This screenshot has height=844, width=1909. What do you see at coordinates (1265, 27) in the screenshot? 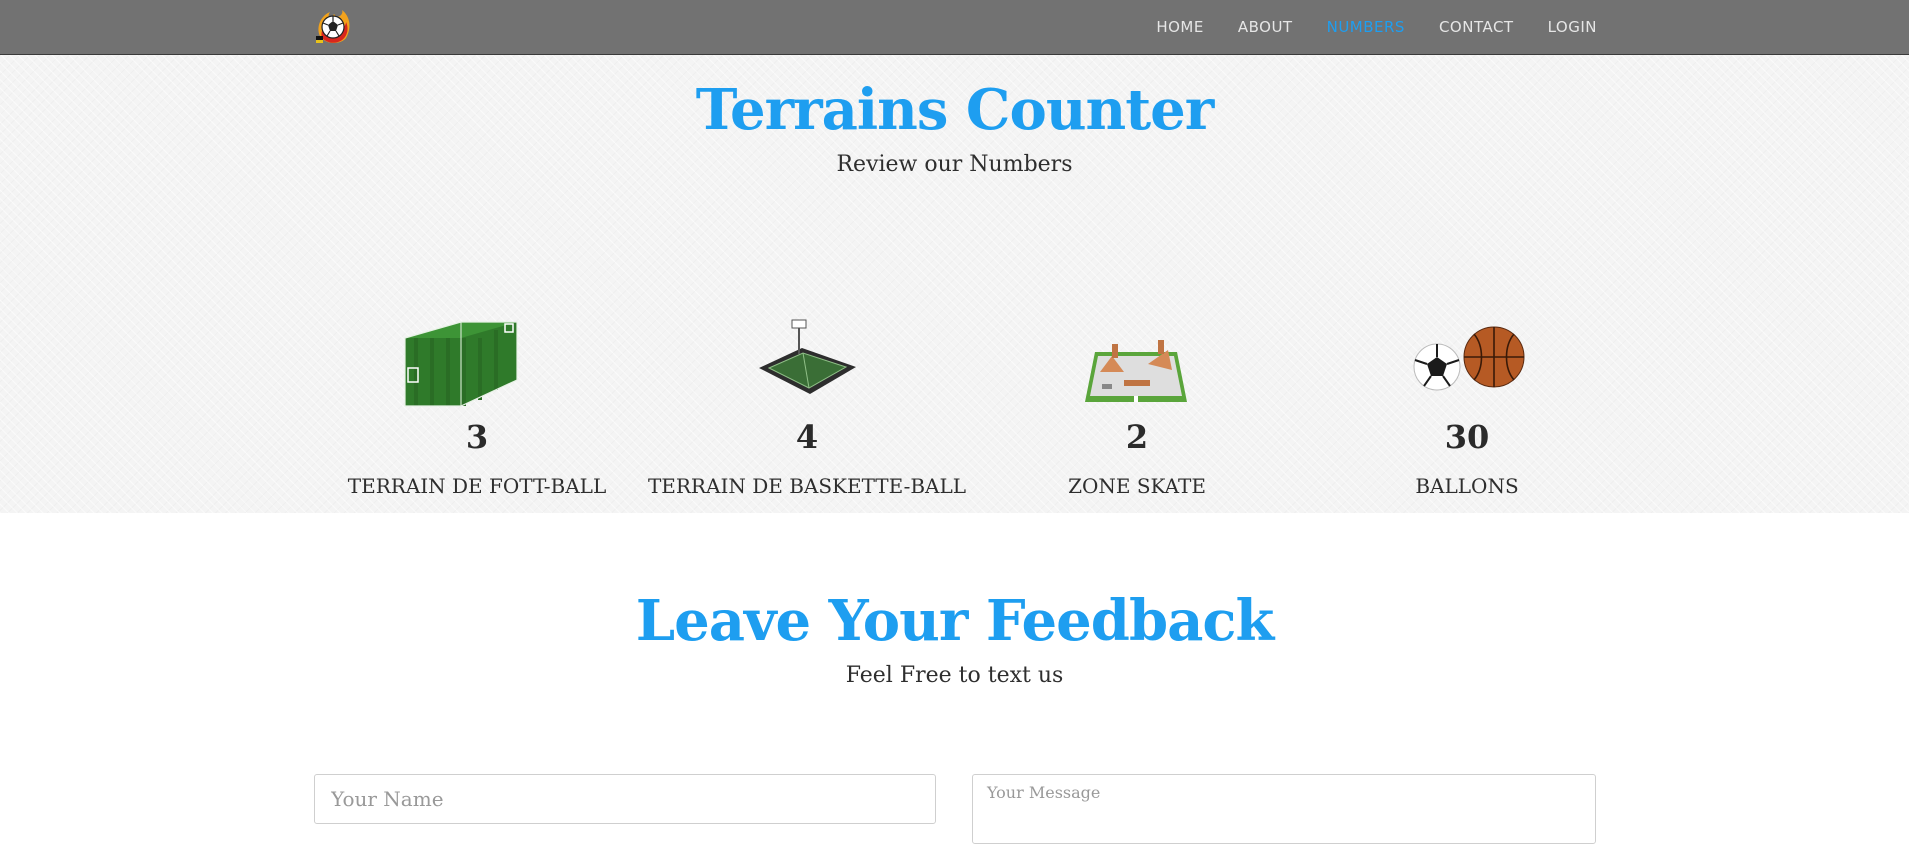
I see `nav-about-link: ABOUT` at bounding box center [1265, 27].